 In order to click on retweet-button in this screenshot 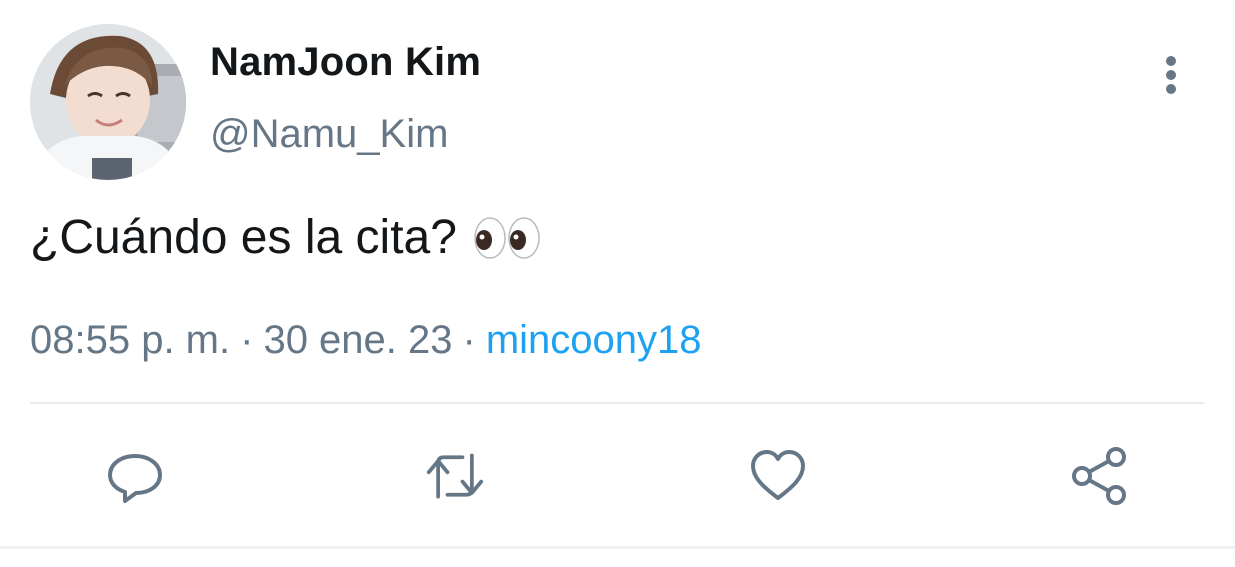, I will do `click(455, 476)`.